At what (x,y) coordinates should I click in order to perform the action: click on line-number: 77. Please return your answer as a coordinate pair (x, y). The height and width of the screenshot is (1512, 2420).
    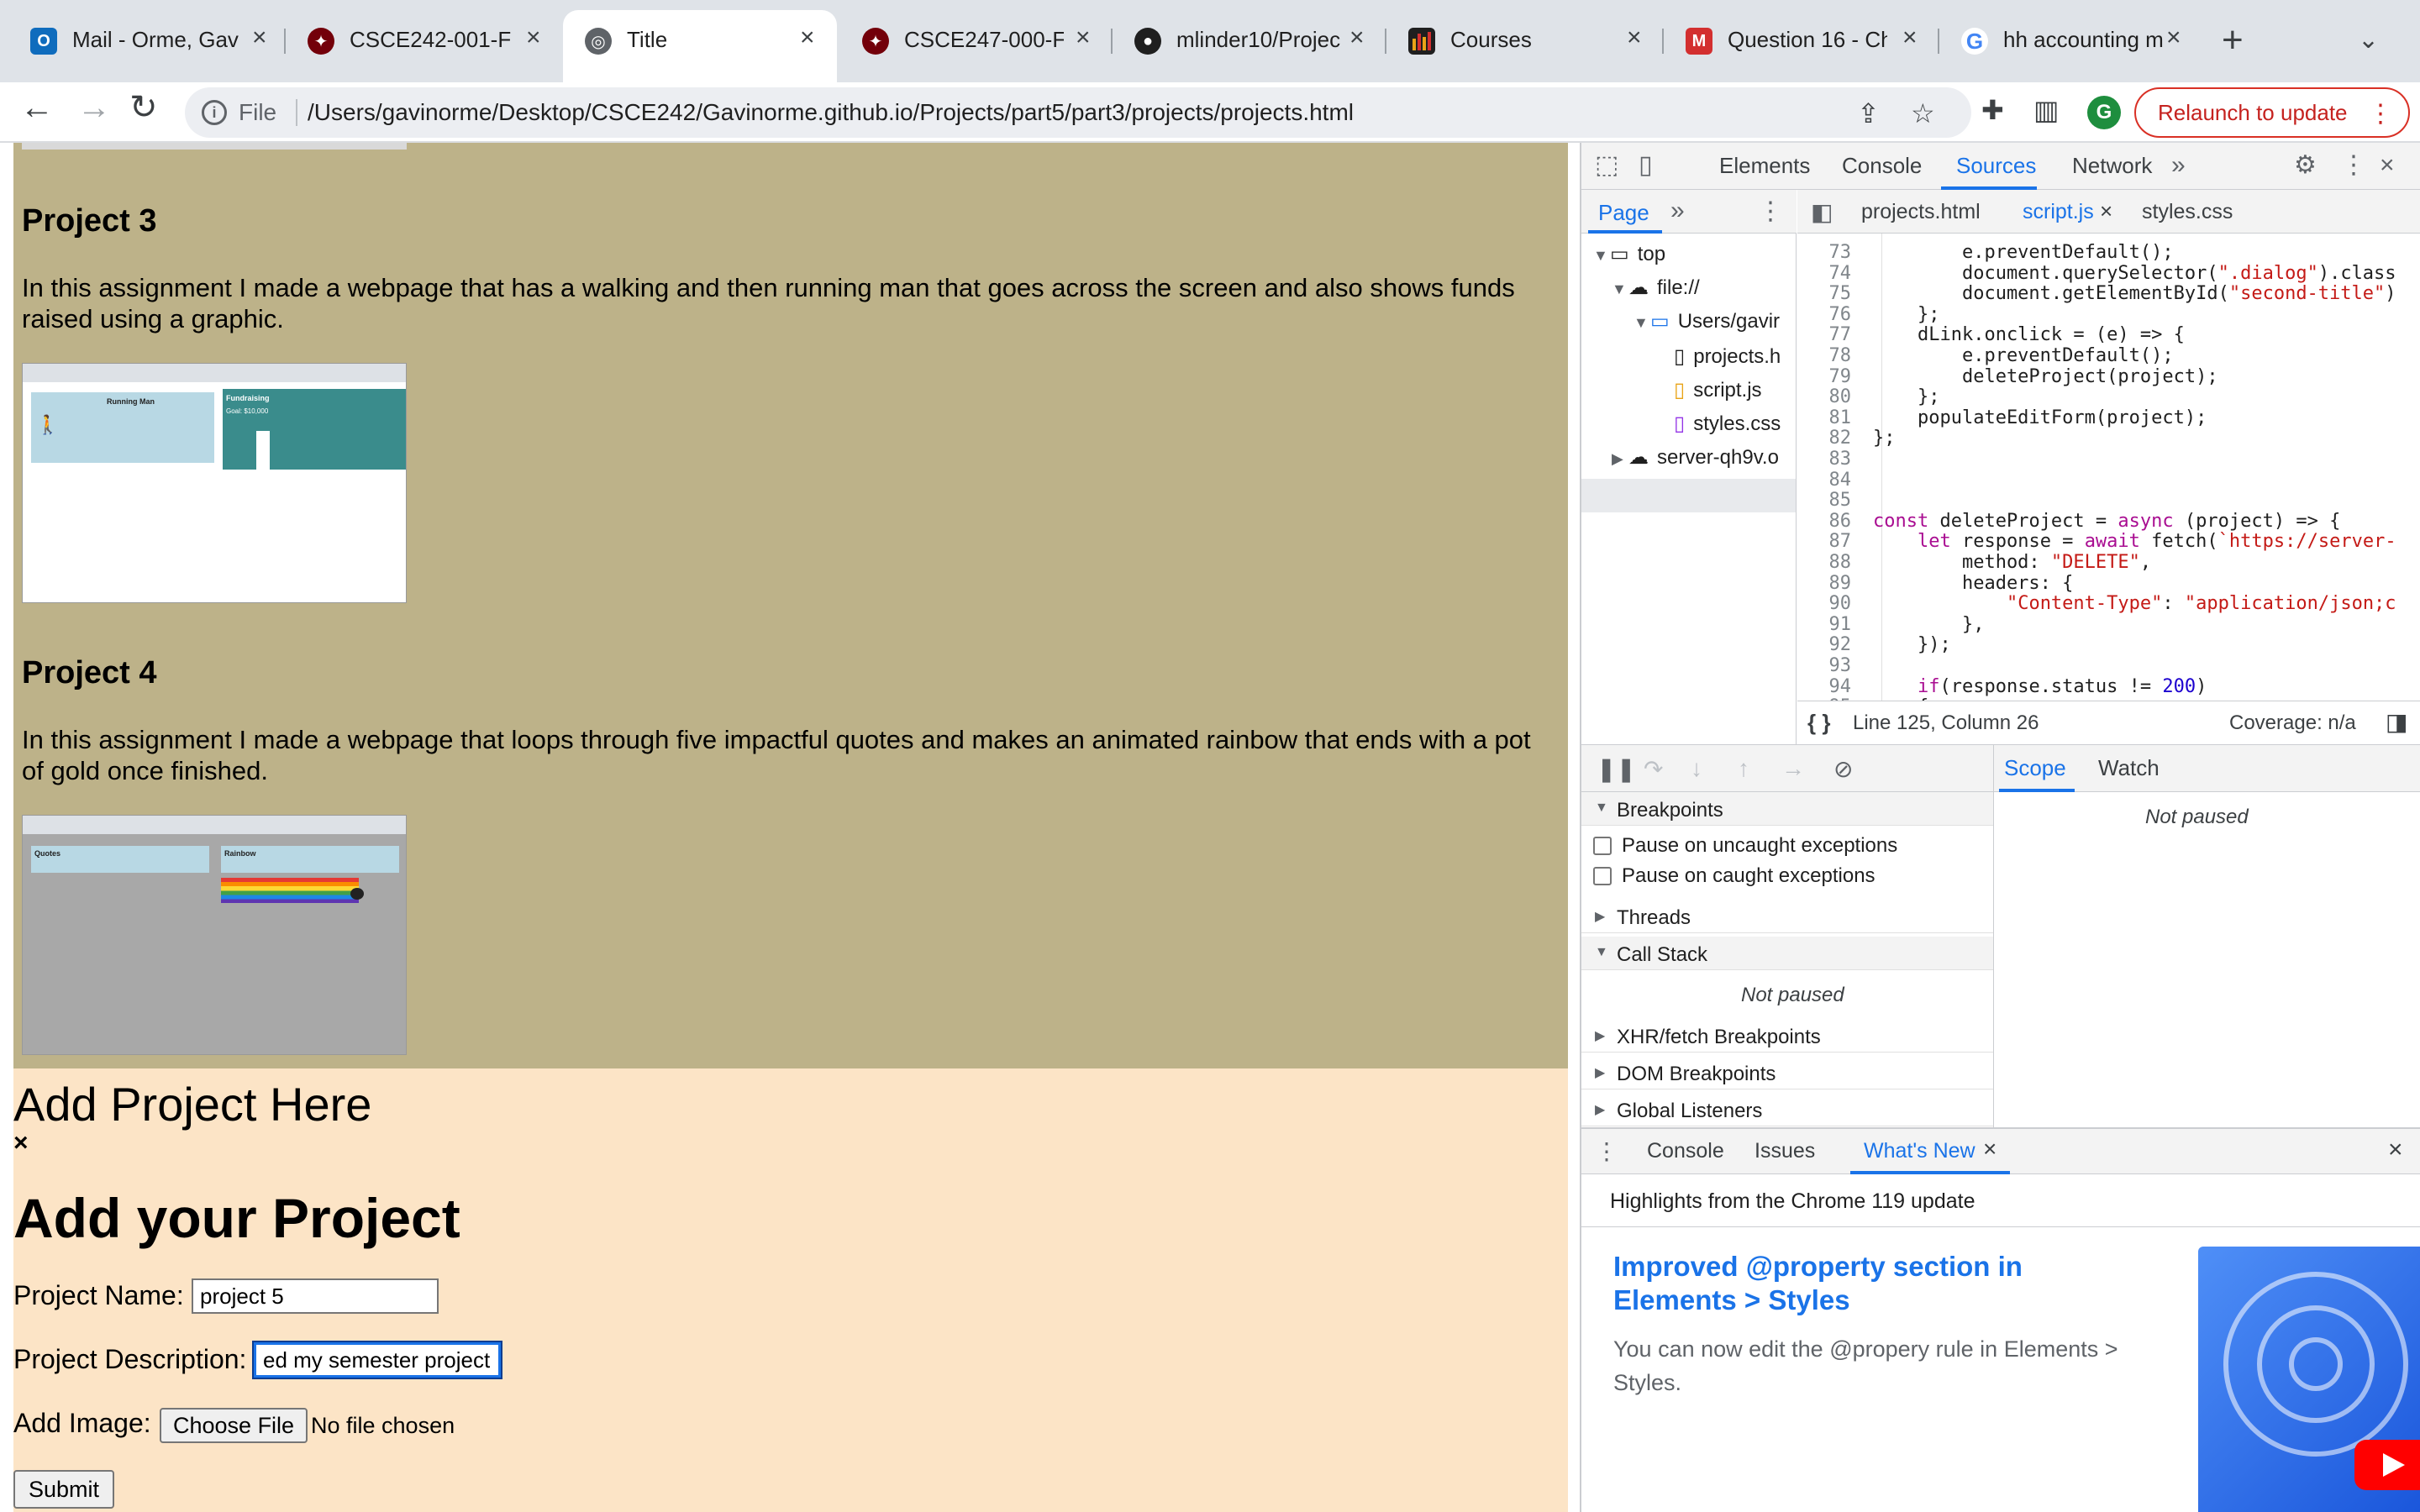
    Looking at the image, I should click on (1835, 334).